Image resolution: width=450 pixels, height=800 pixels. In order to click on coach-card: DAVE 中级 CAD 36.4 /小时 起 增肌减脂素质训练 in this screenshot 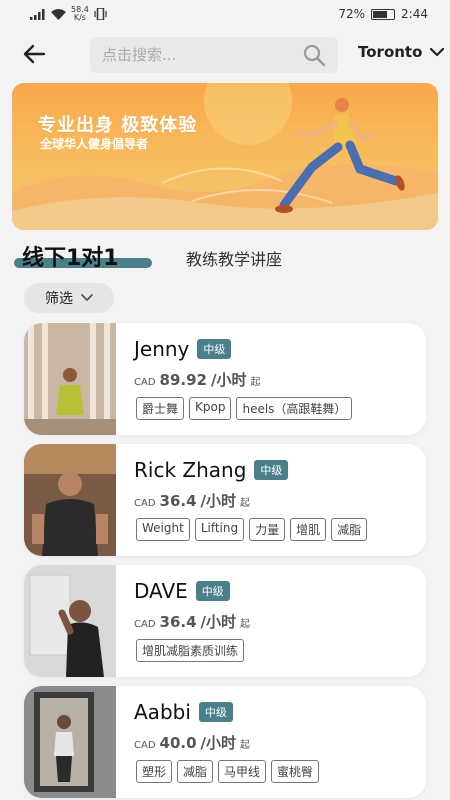, I will do `click(225, 621)`.